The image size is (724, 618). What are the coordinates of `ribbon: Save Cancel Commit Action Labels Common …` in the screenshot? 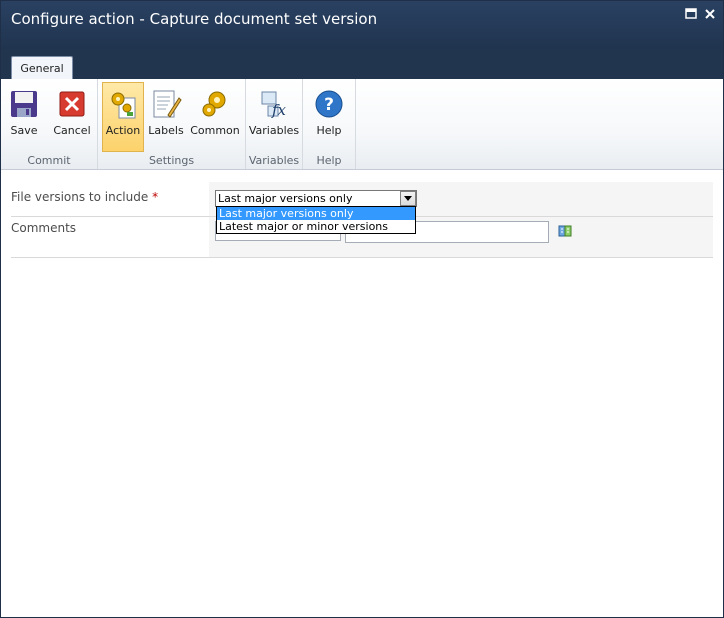 It's located at (362, 124).